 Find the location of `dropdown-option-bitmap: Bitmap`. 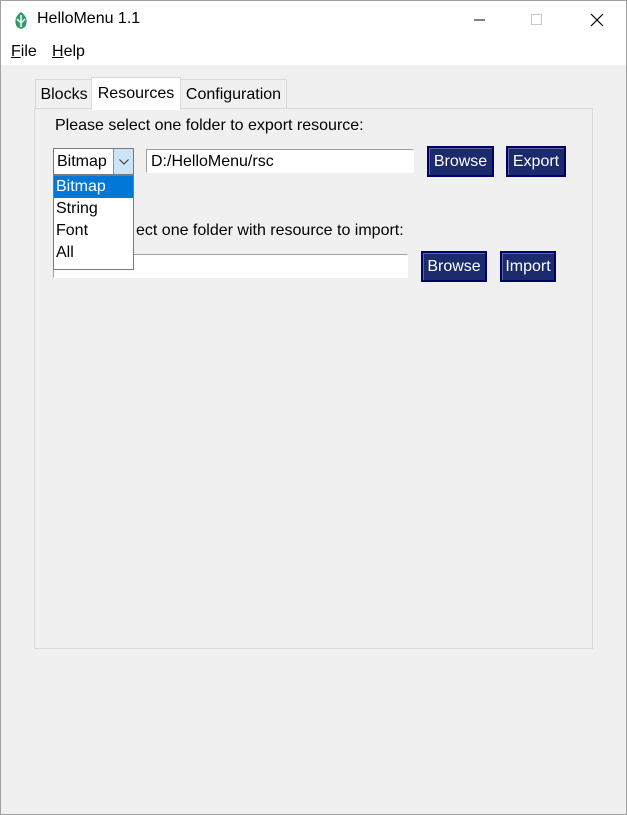

dropdown-option-bitmap: Bitmap is located at coordinates (93, 187).